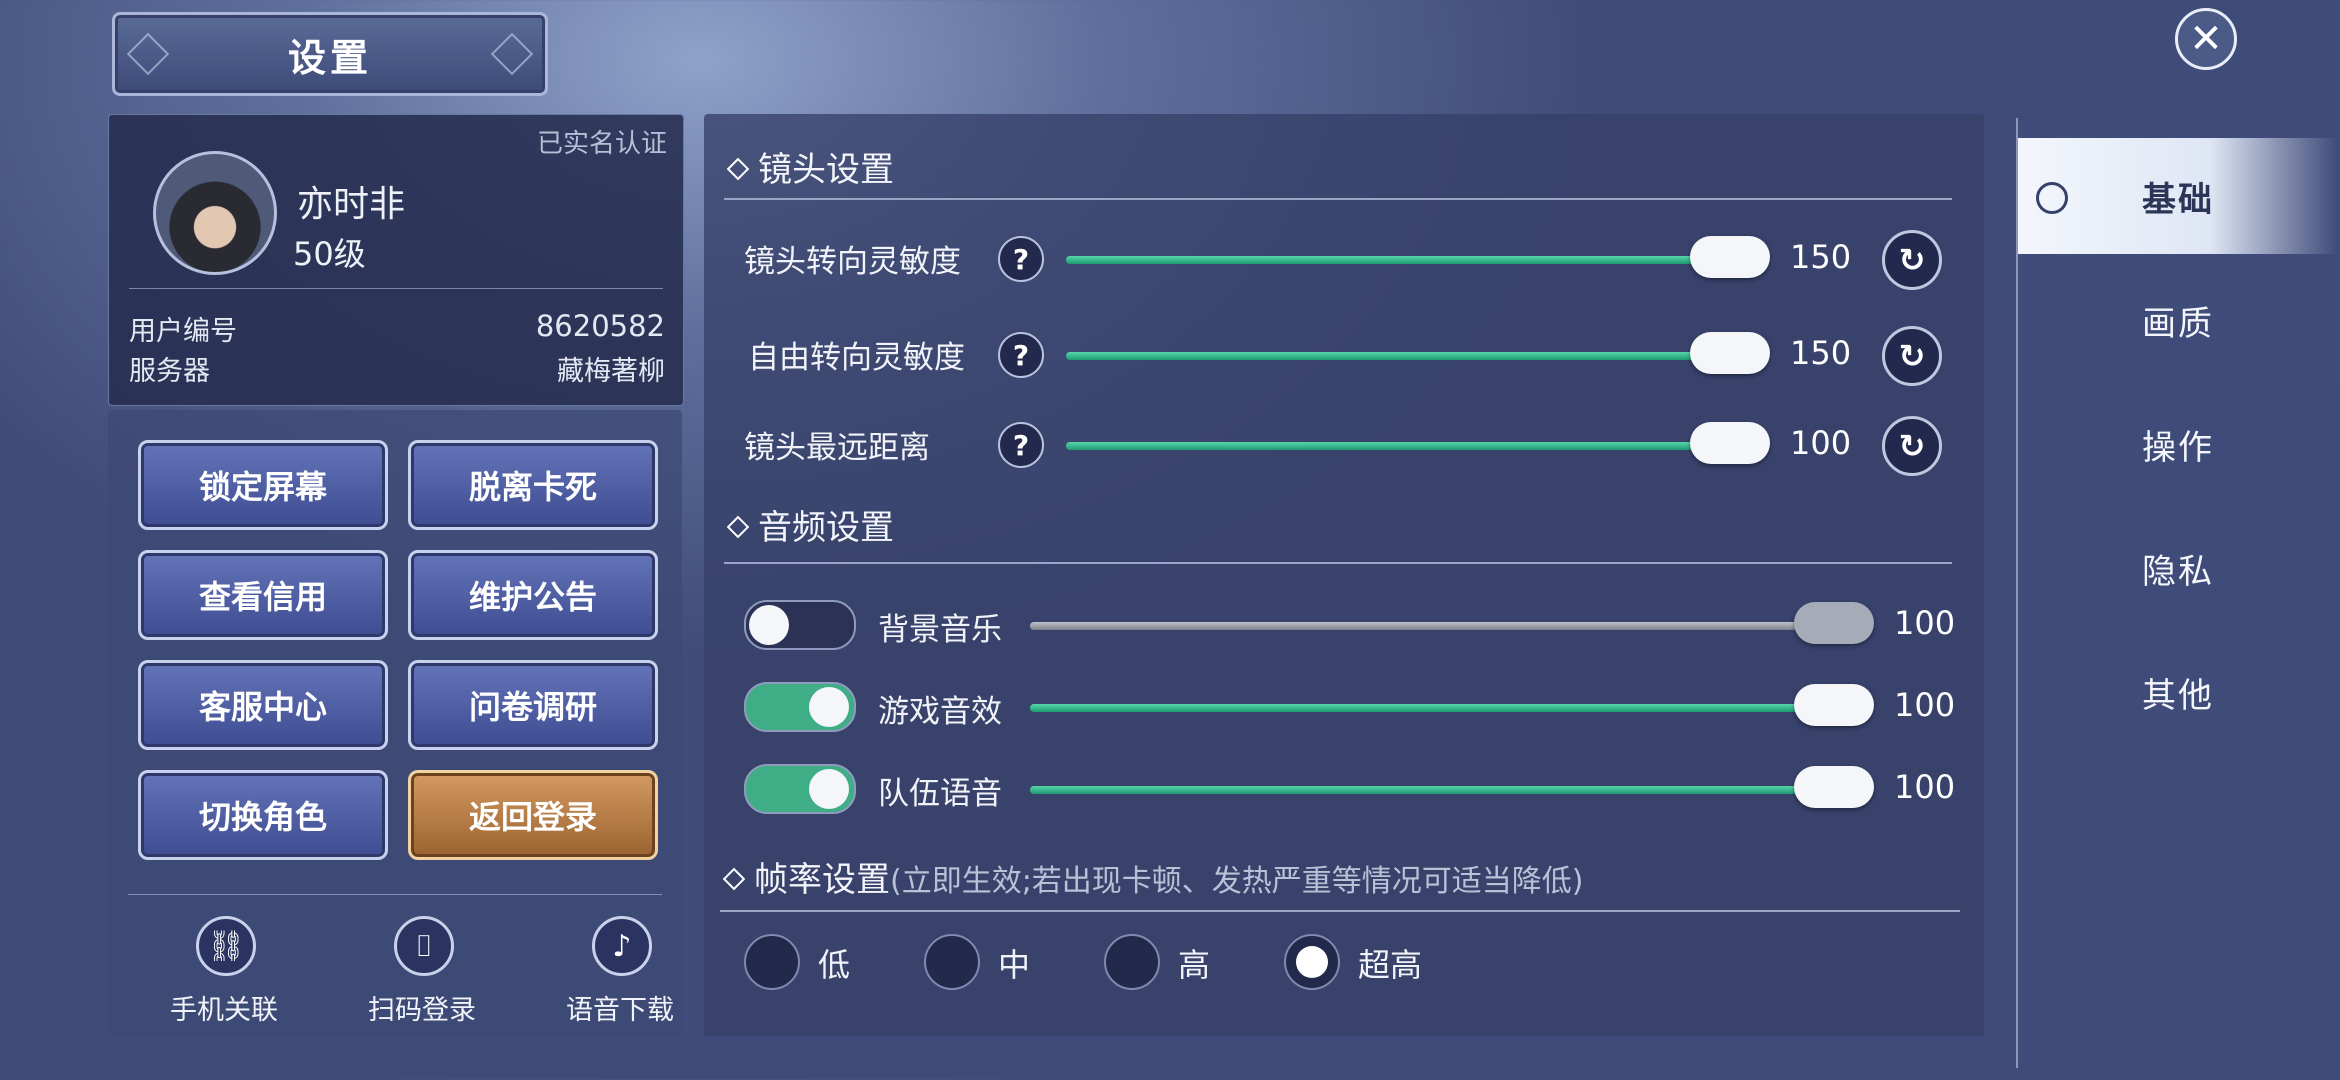 This screenshot has height=1080, width=2340. I want to click on credit-button: 查看信用, so click(263, 595).